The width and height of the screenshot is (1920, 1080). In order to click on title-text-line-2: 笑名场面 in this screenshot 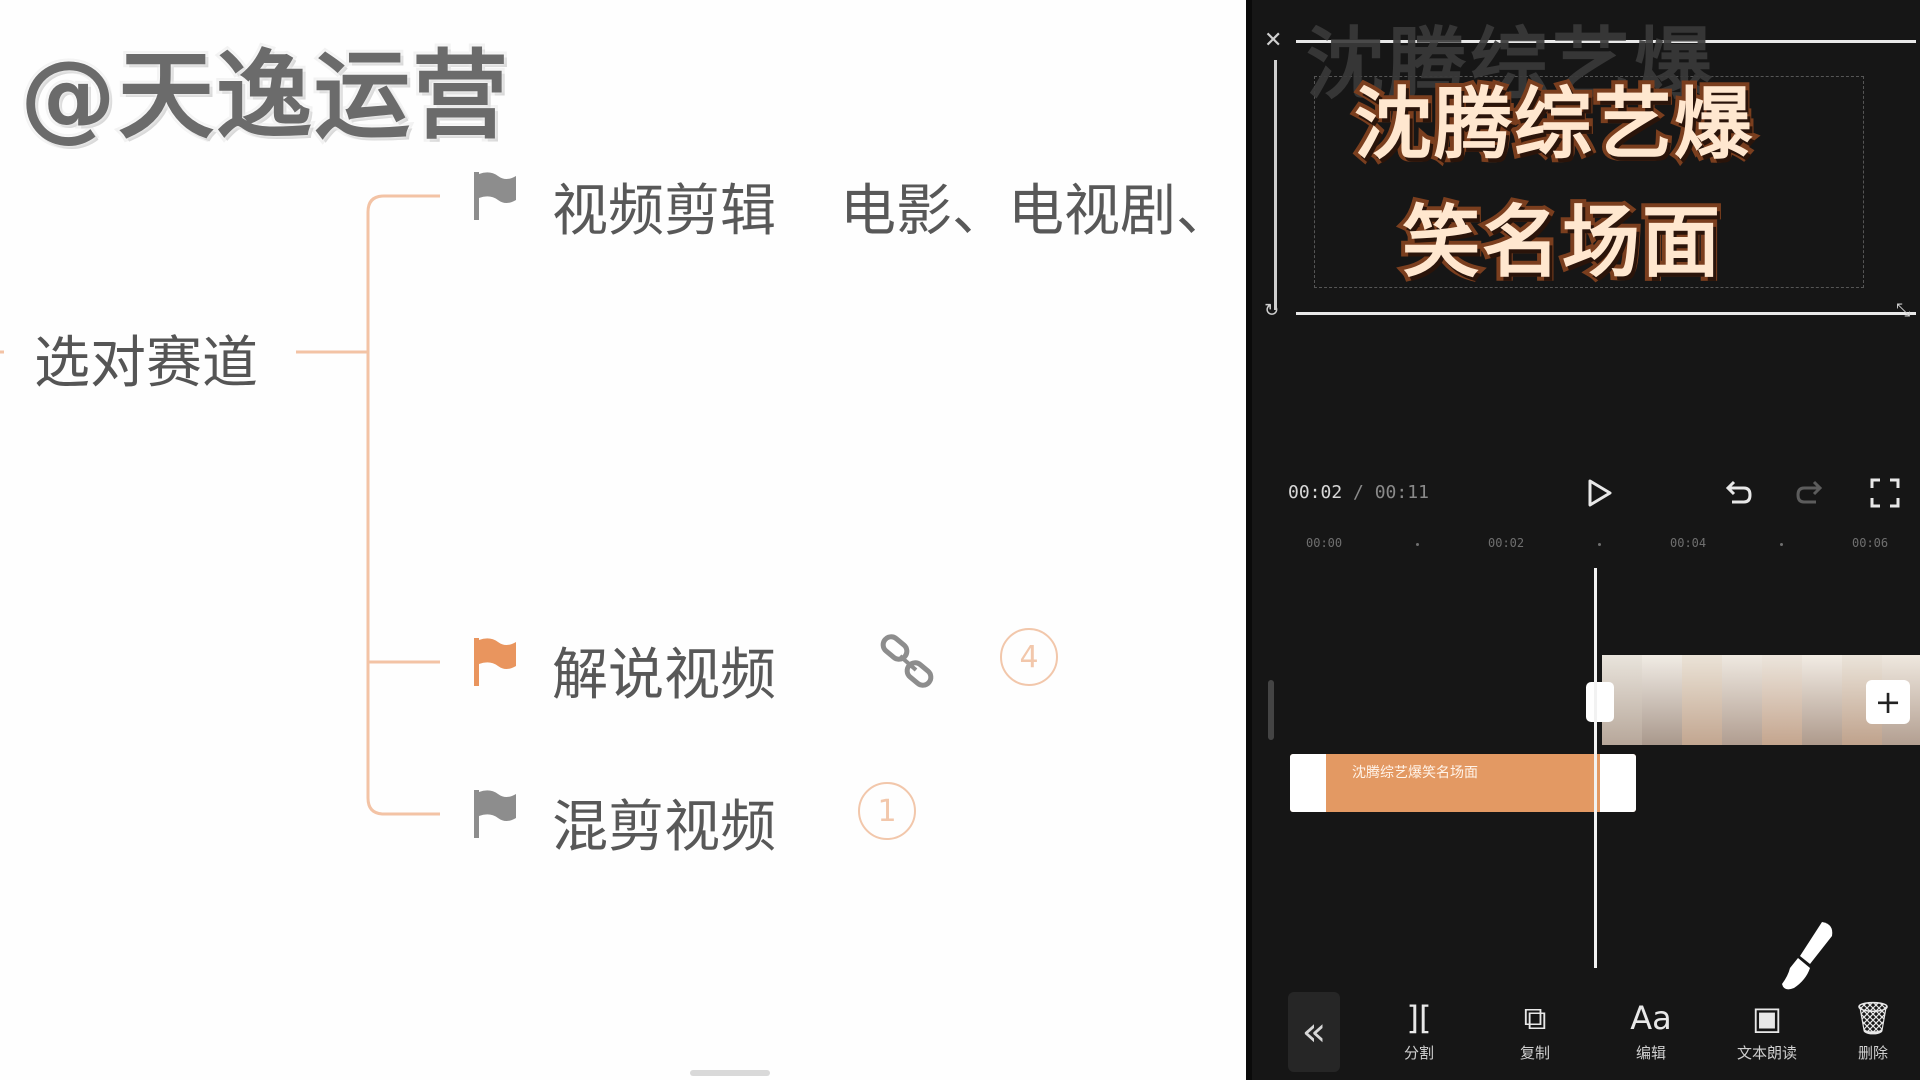, I will do `click(1561, 236)`.